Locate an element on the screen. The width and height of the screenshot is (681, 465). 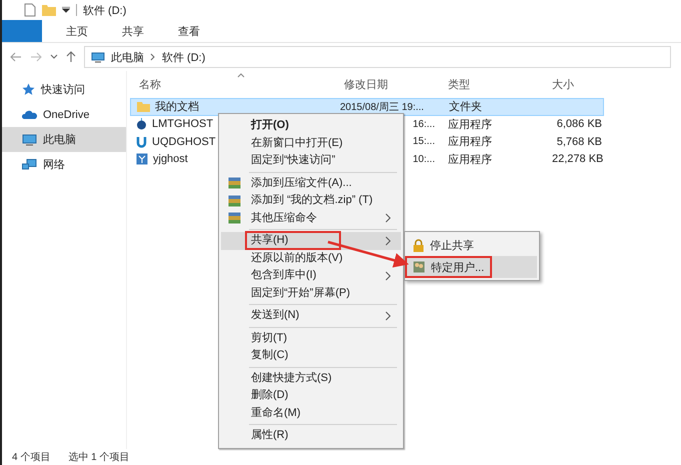
page-icon is located at coordinates (30, 10).